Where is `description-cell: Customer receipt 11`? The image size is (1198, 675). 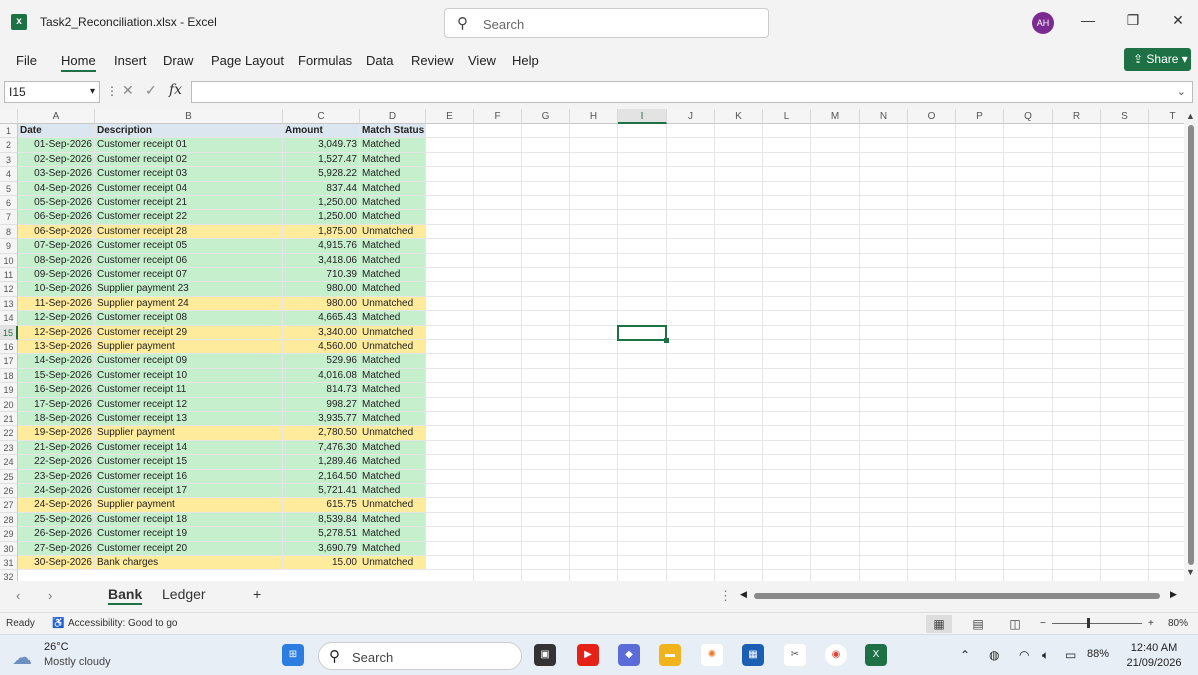
description-cell: Customer receipt 11 is located at coordinates (189, 390).